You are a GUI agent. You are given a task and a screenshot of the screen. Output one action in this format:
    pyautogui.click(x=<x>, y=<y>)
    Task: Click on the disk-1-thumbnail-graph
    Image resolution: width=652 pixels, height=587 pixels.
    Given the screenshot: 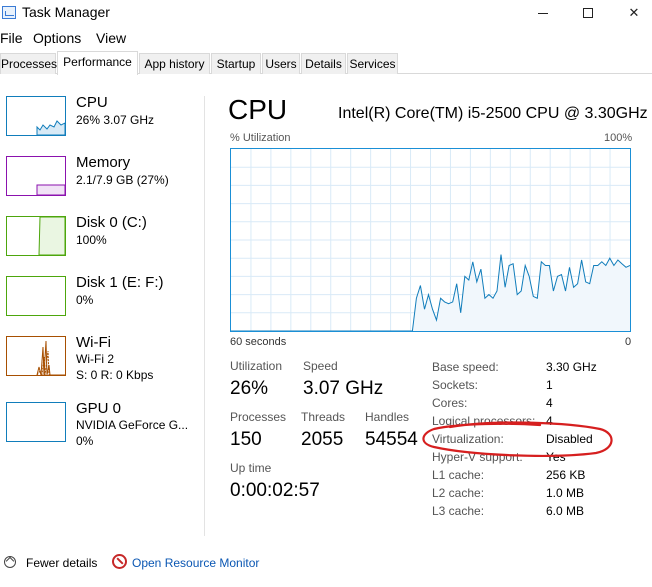 What is the action you would take?
    pyautogui.click(x=36, y=296)
    